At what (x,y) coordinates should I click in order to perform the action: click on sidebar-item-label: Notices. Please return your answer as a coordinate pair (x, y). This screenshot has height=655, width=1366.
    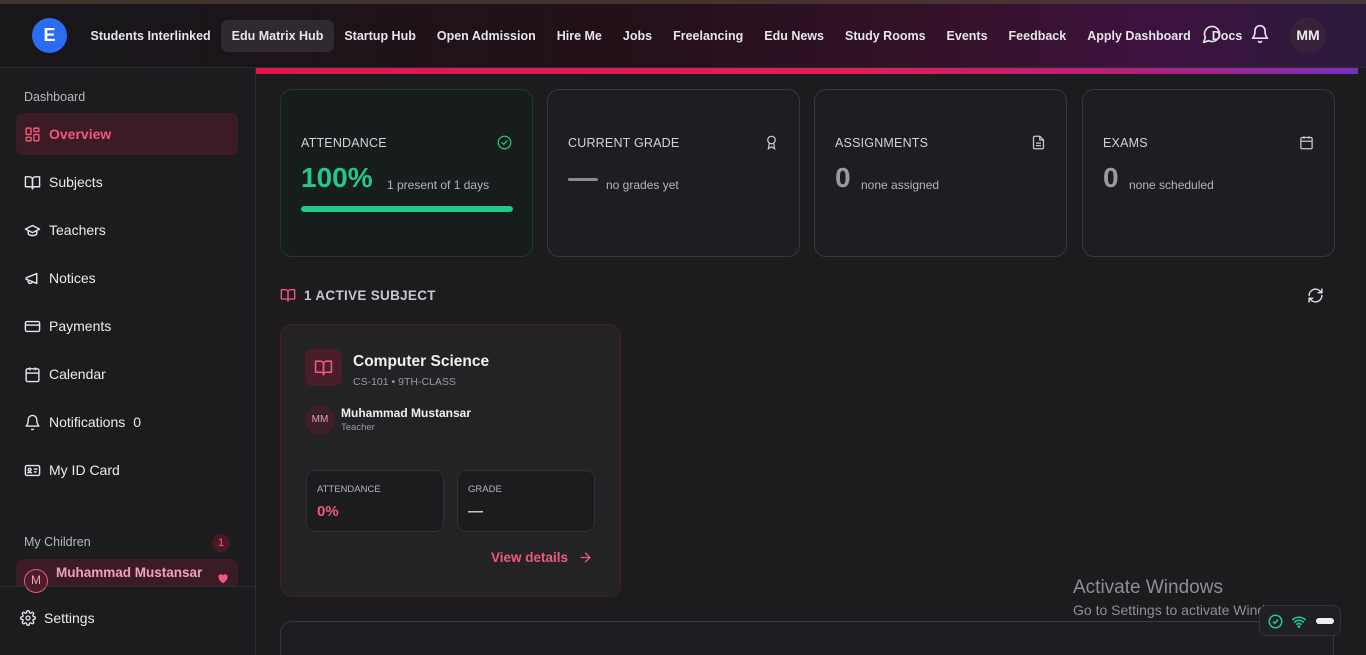
    Looking at the image, I should click on (72, 278).